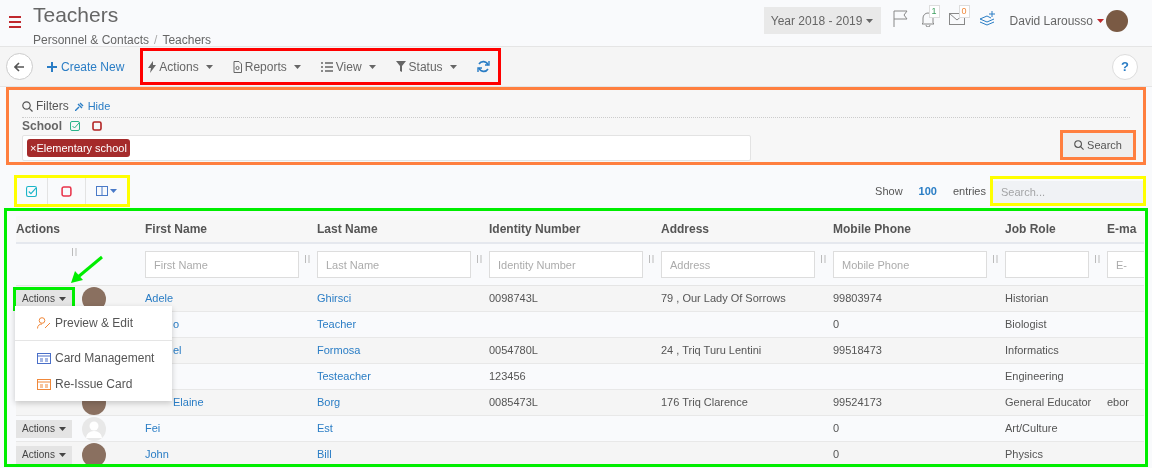  What do you see at coordinates (222, 264) in the screenshot?
I see `column-filter-field: First Name` at bounding box center [222, 264].